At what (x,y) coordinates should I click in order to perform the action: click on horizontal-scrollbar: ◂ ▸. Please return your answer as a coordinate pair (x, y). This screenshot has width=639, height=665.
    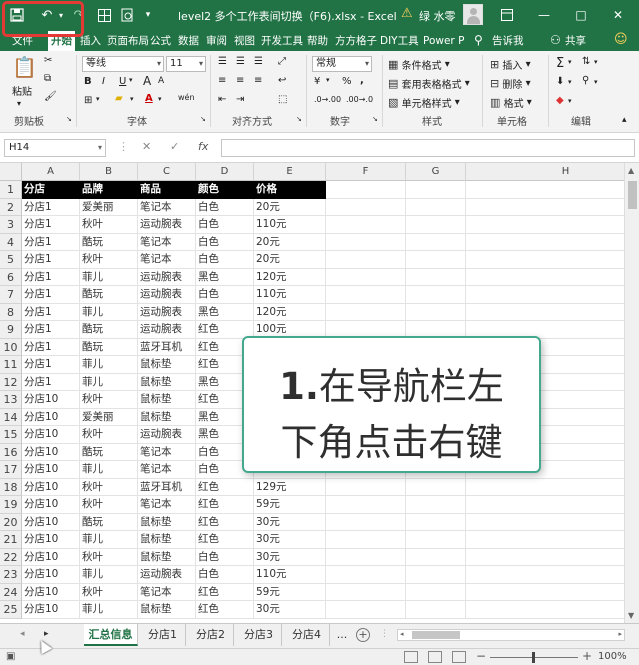
    Looking at the image, I should click on (511, 635).